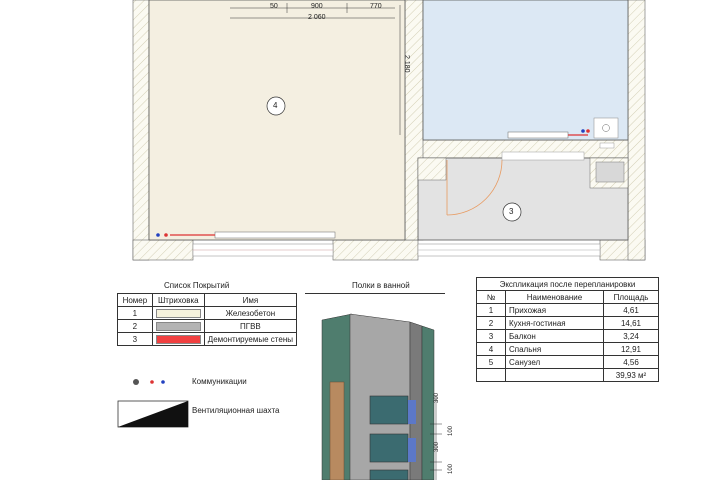 The image size is (720, 480). What do you see at coordinates (451, 431) in the screenshot?
I see `shelf-dim-2: 100` at bounding box center [451, 431].